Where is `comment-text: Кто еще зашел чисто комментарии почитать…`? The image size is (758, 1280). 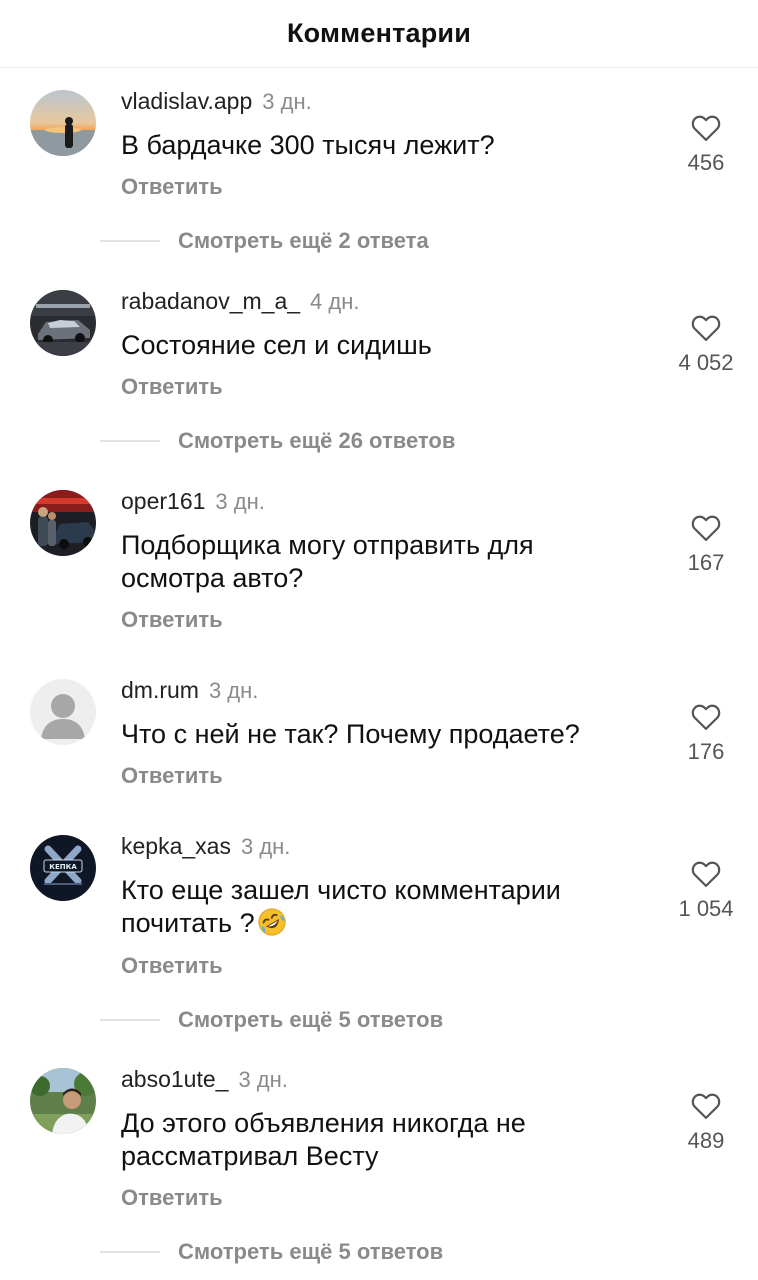
comment-text: Кто еще зашел чисто комментарии почитать… is located at coordinates (376, 907).